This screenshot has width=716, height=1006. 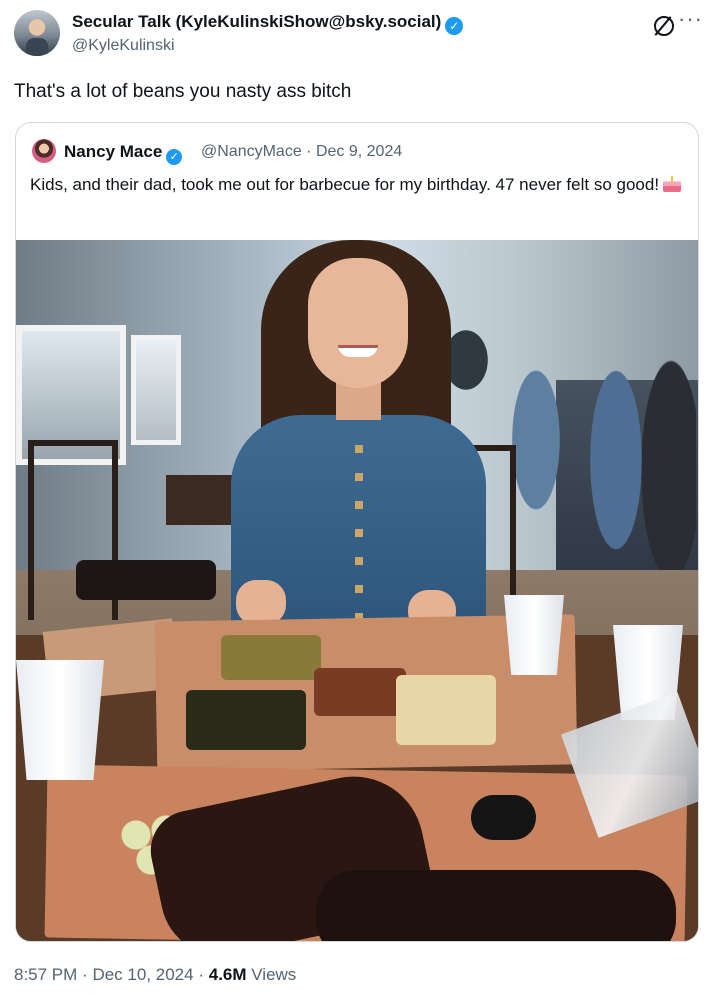 What do you see at coordinates (274, 974) in the screenshot?
I see `views-label: Views` at bounding box center [274, 974].